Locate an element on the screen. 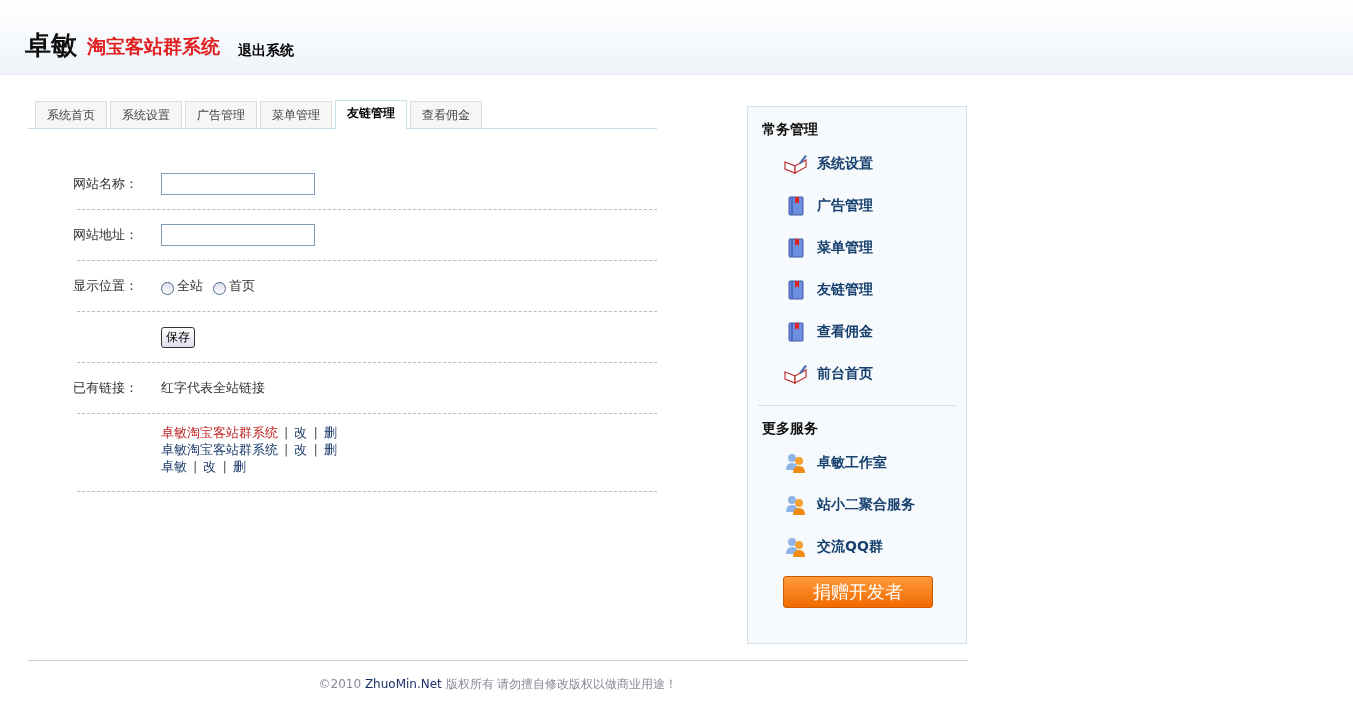 This screenshot has width=1353, height=709. section-title: 常务管理 is located at coordinates (790, 130).